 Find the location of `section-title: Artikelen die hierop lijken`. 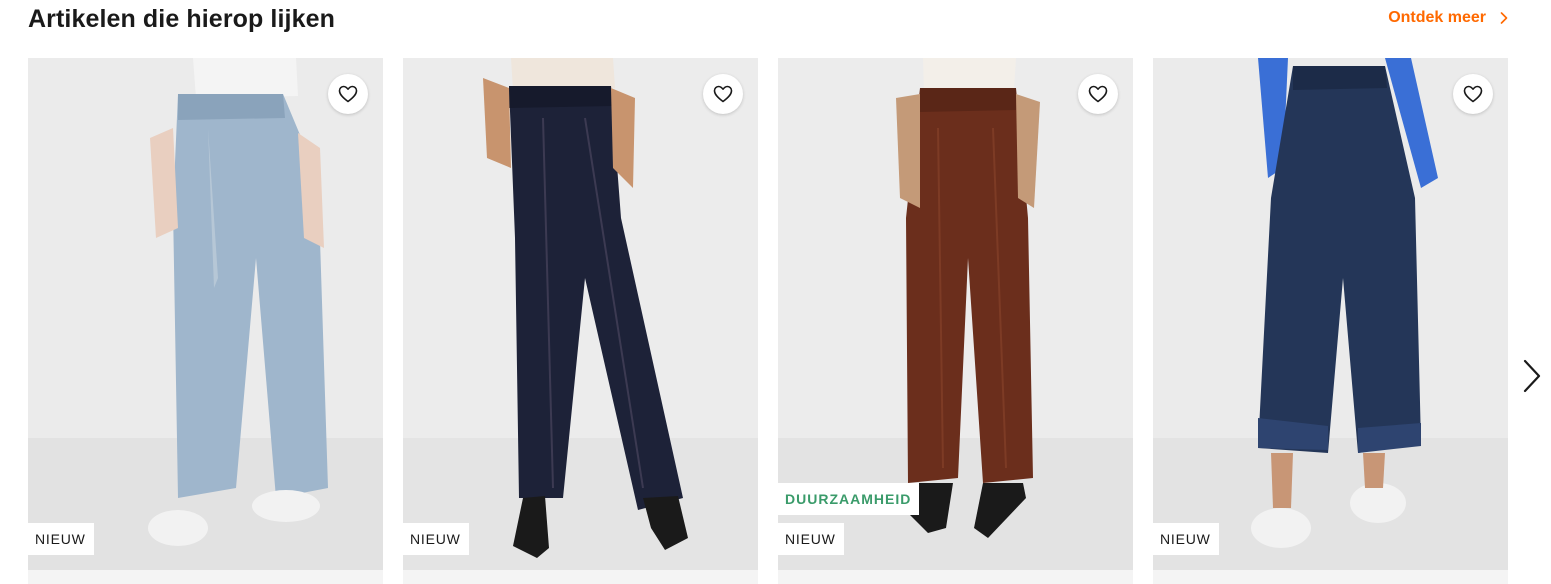

section-title: Artikelen die hierop lijken is located at coordinates (181, 19).